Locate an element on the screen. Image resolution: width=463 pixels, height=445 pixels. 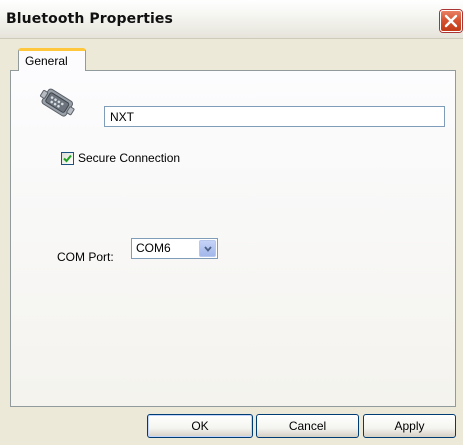
close-button is located at coordinates (451, 21).